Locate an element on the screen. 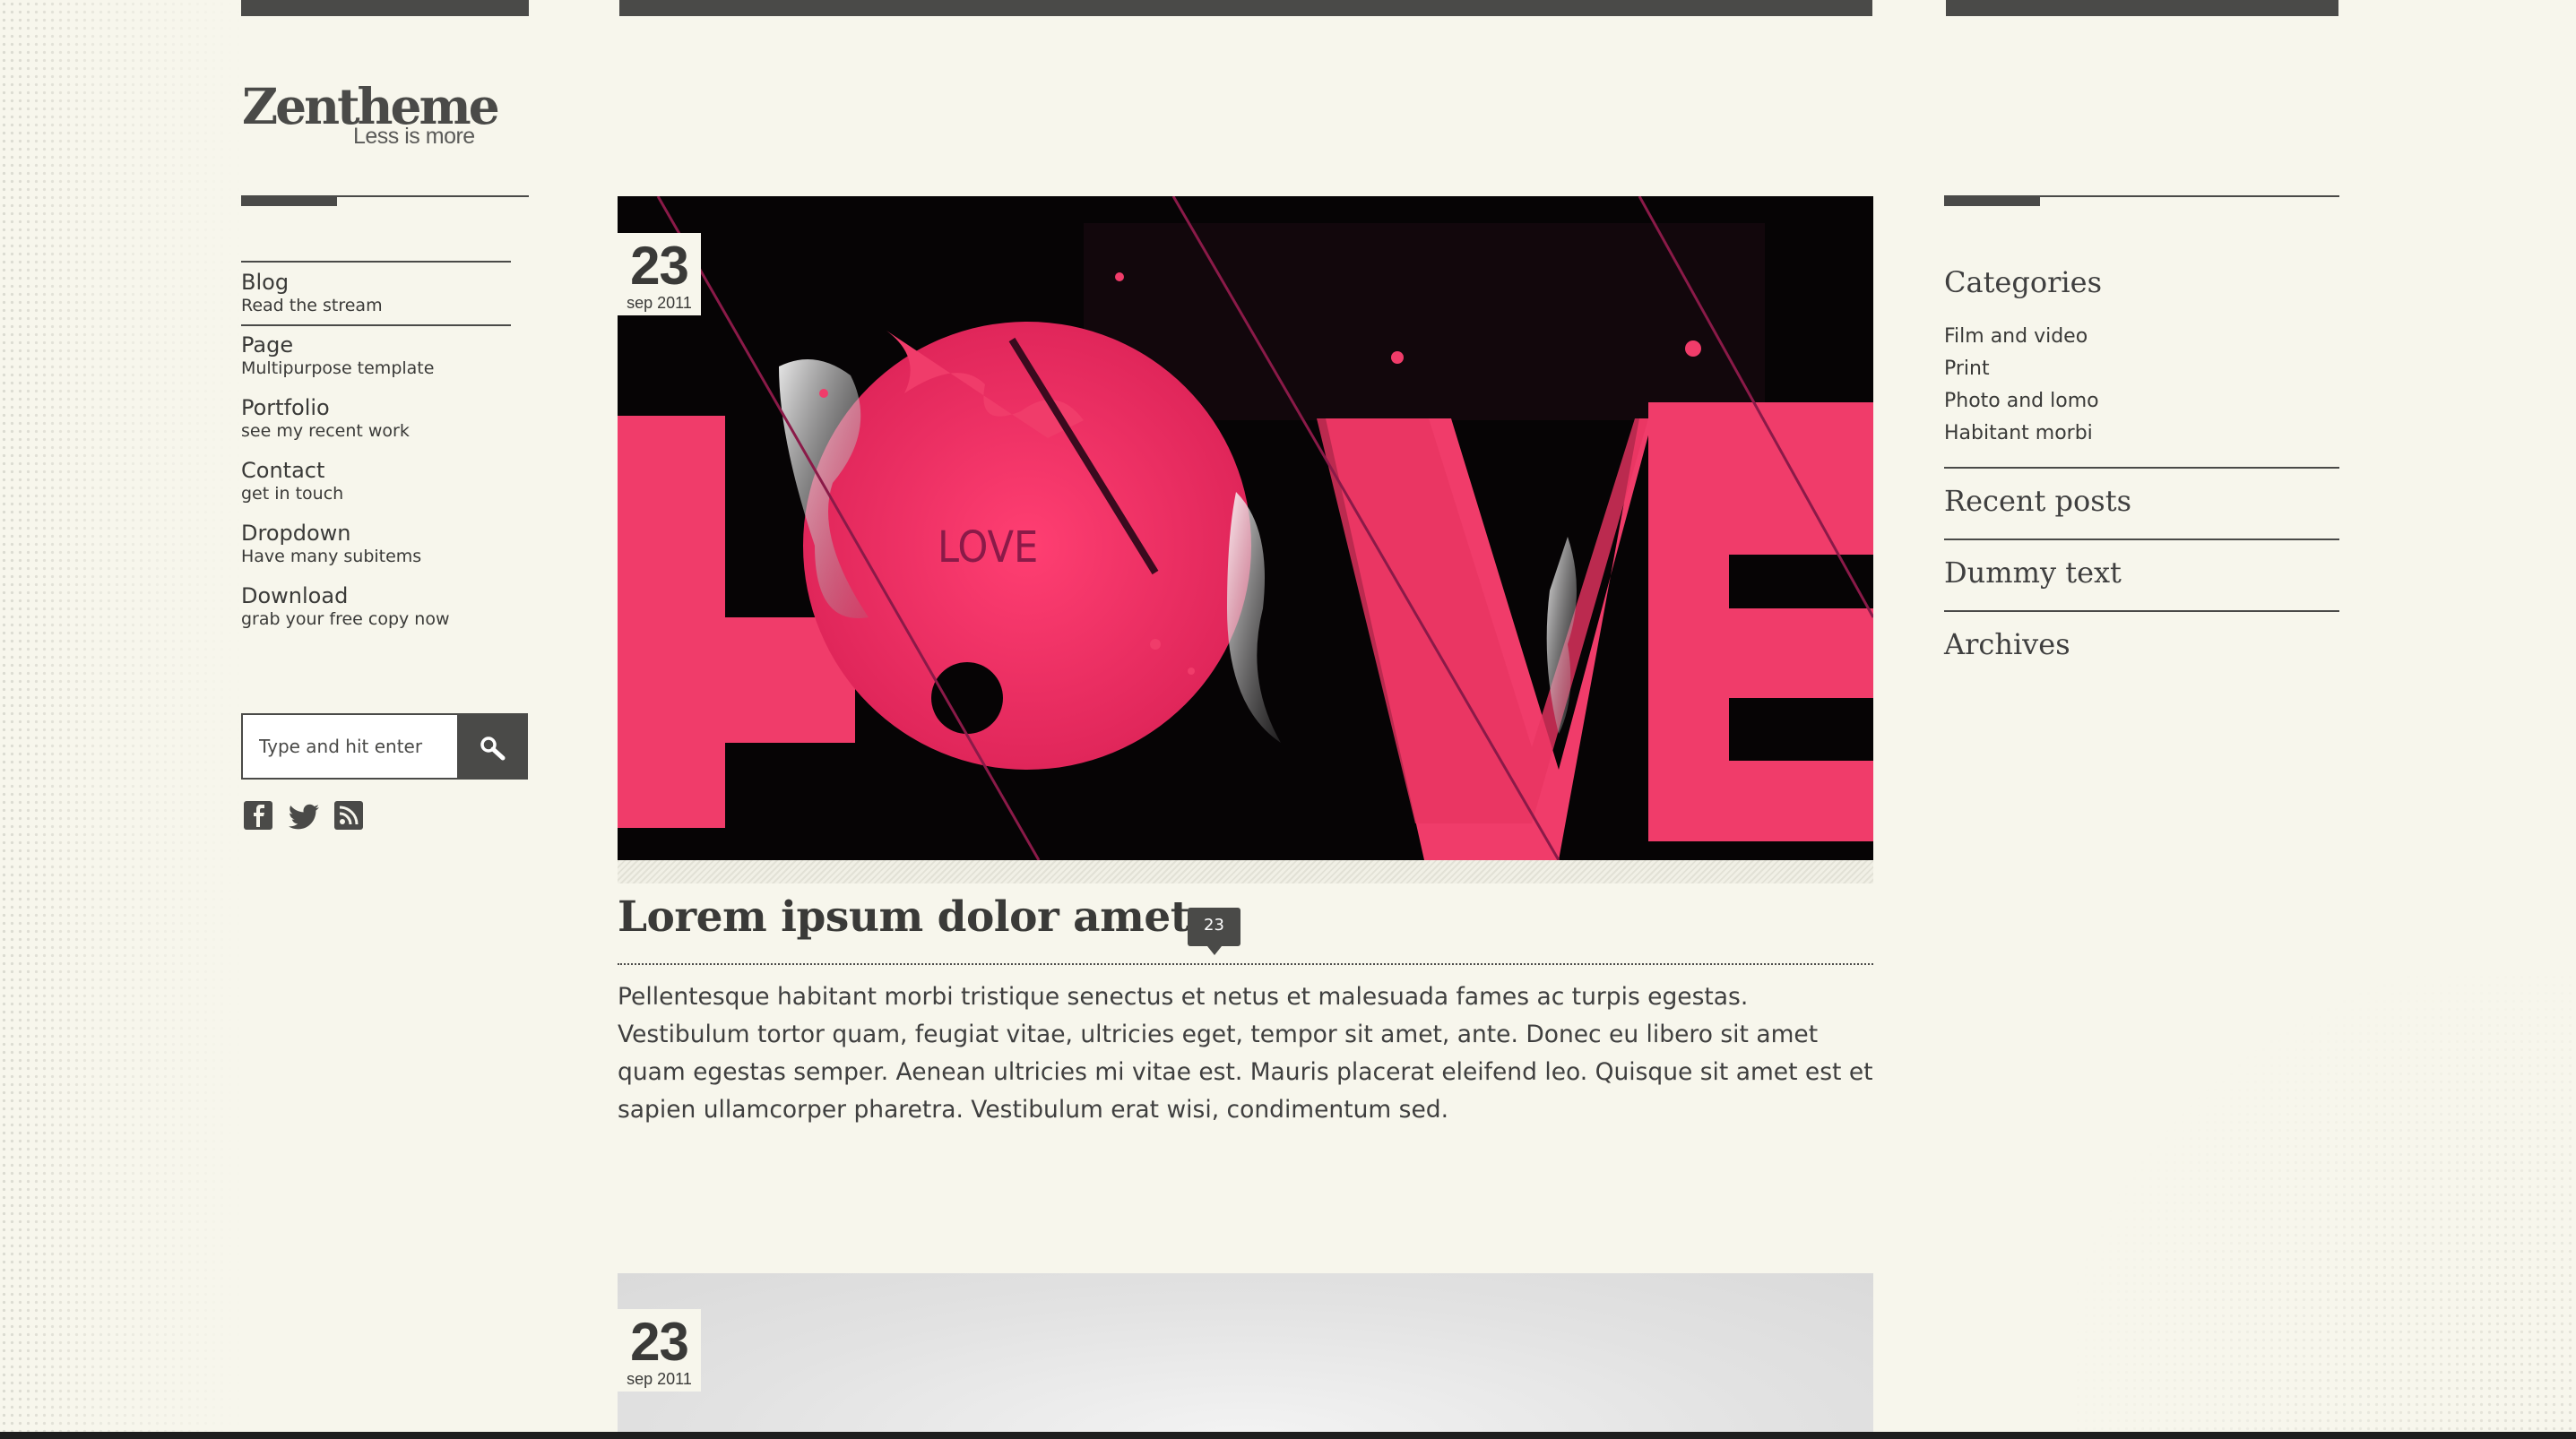 Image resolution: width=2576 pixels, height=1439 pixels. background-dot-pattern-left is located at coordinates (121, 719).